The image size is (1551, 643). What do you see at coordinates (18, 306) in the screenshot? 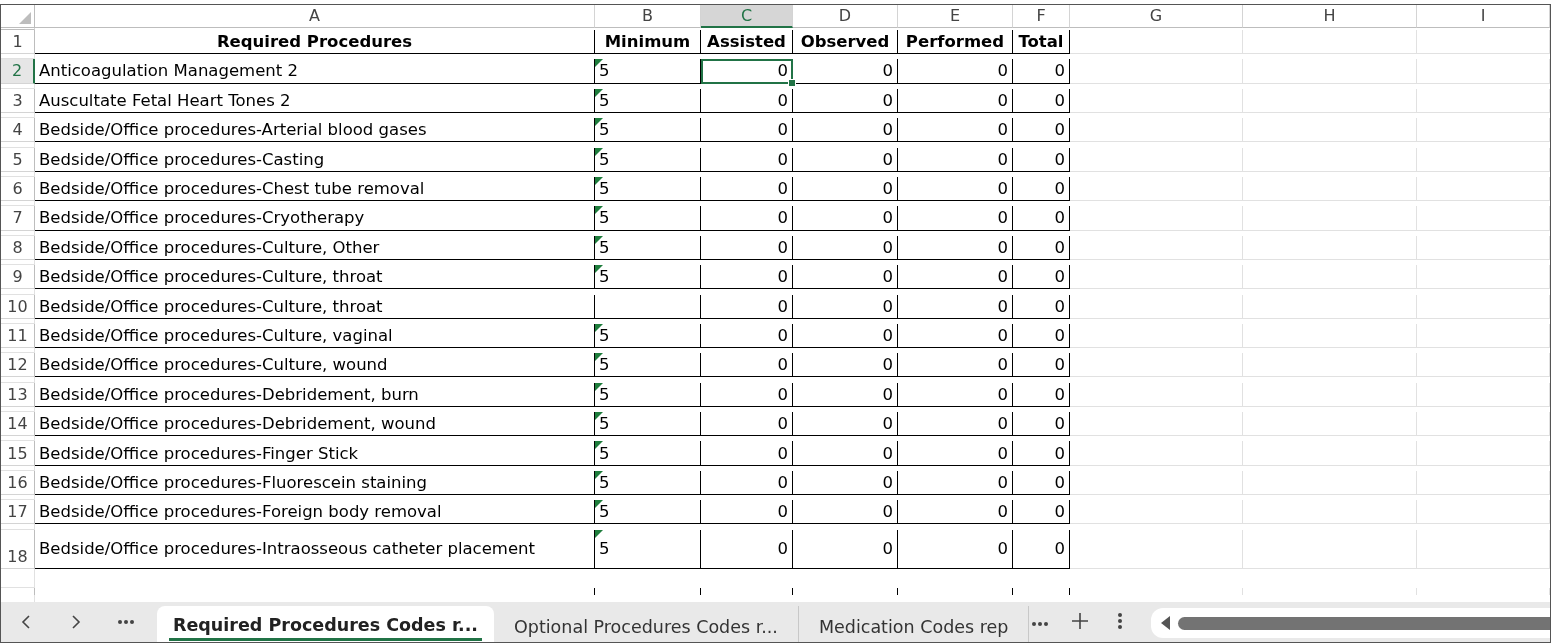
I see `row-header: 10` at bounding box center [18, 306].